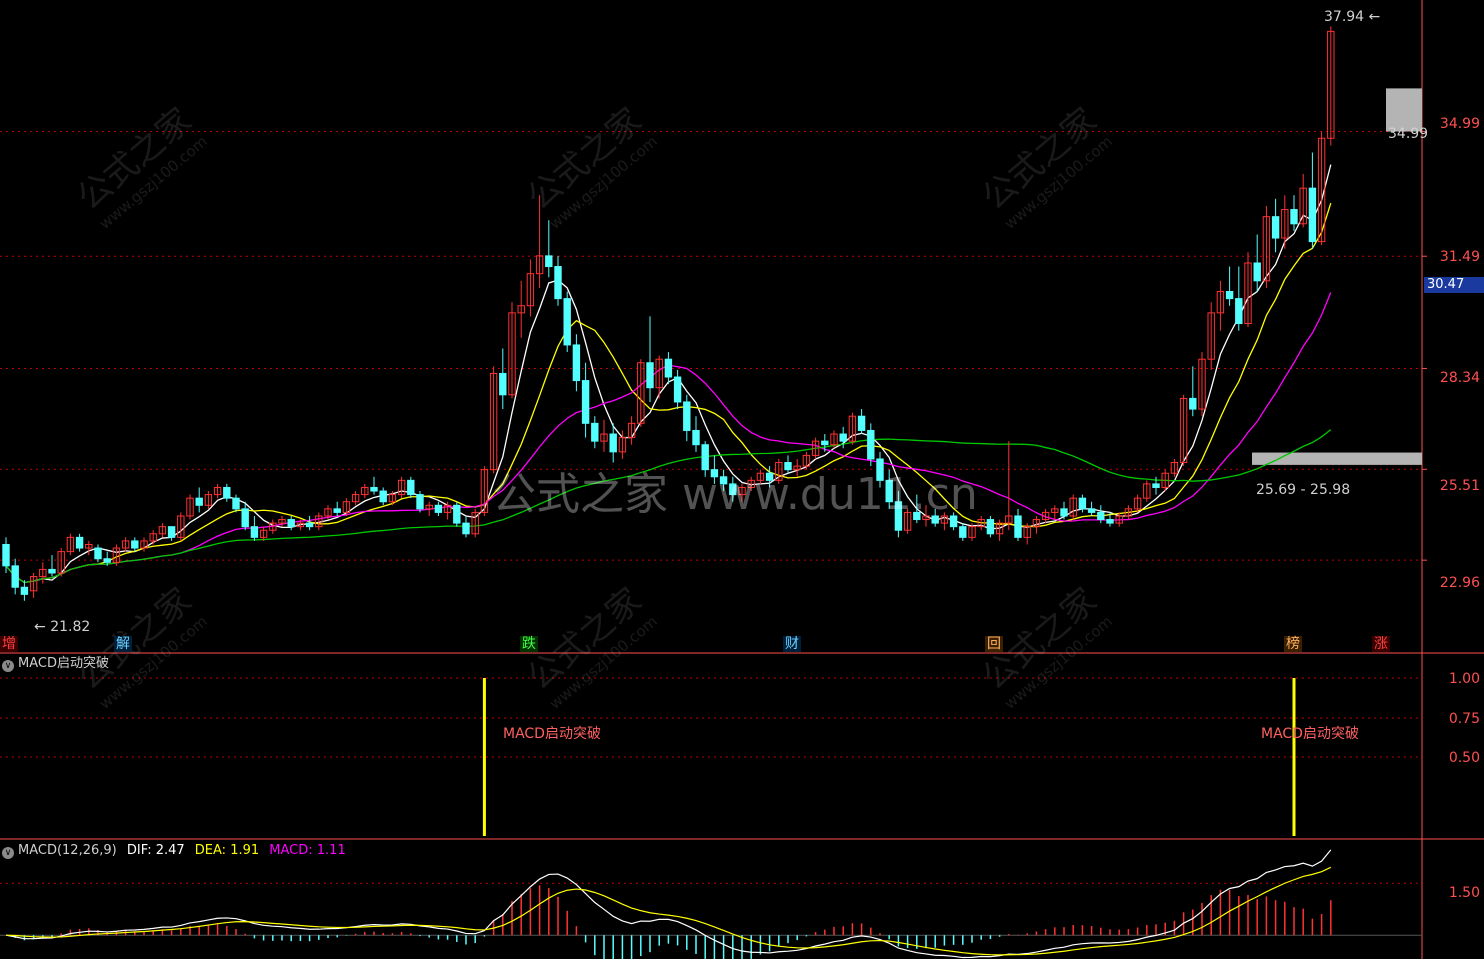 Image resolution: width=1484 pixels, height=959 pixels. What do you see at coordinates (1408, 134) in the screenshot?
I see `box-upper-label: 34.99` at bounding box center [1408, 134].